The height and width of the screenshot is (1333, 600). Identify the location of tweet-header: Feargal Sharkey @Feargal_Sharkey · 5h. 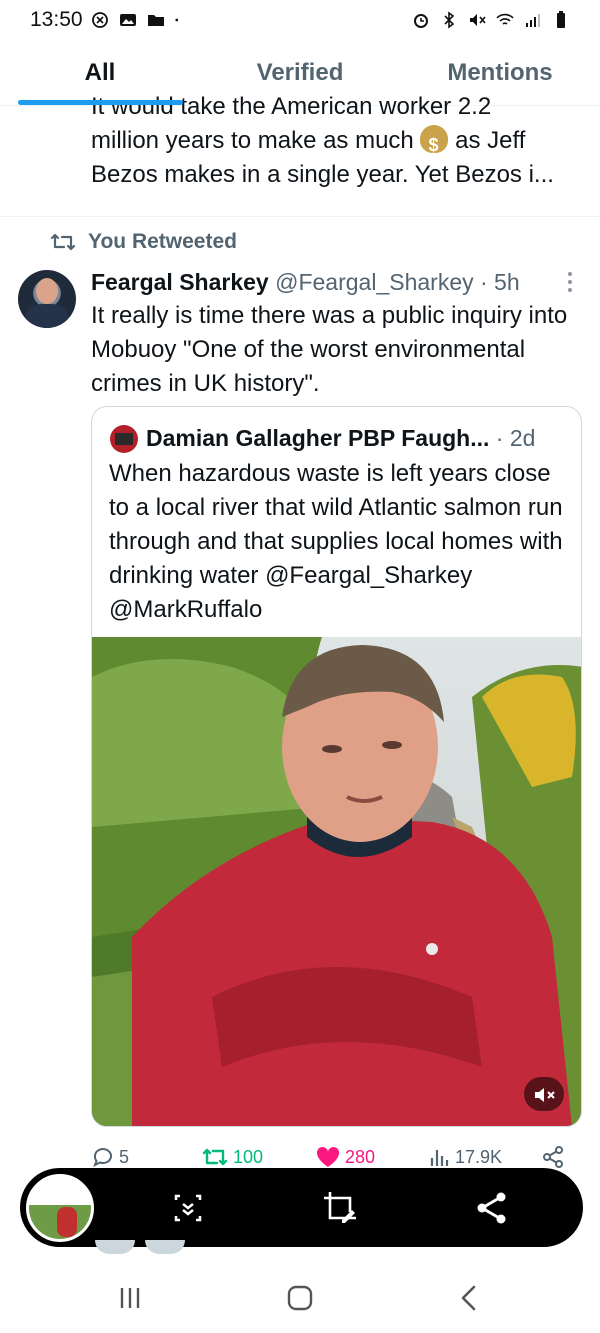
(305, 282).